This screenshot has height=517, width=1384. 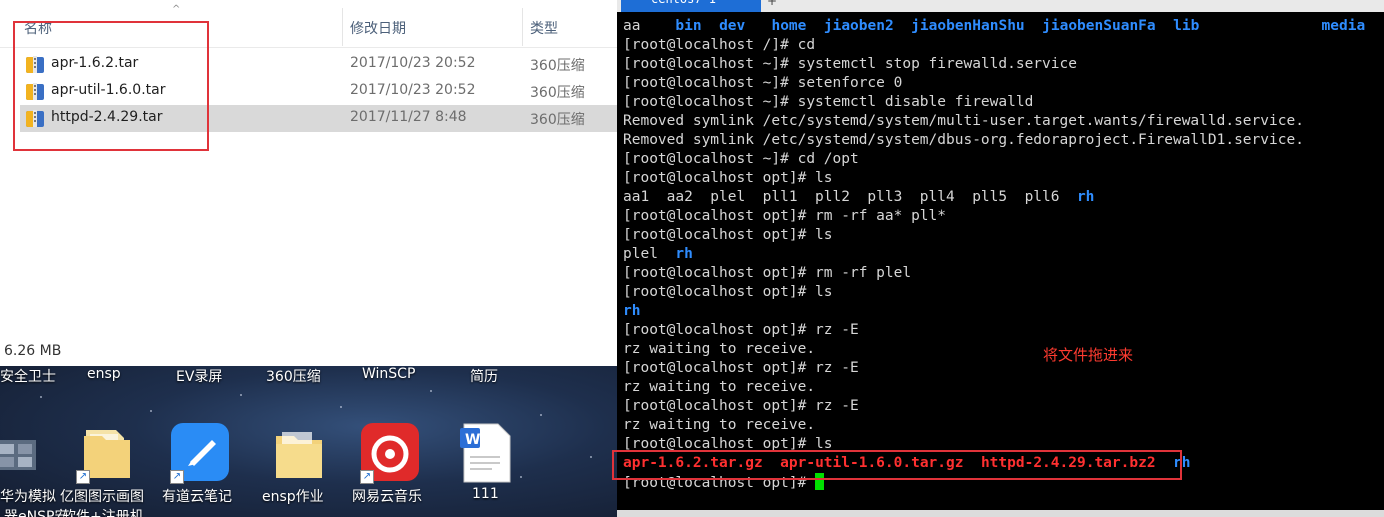 What do you see at coordinates (544, 28) in the screenshot?
I see `column-type-header: 类型` at bounding box center [544, 28].